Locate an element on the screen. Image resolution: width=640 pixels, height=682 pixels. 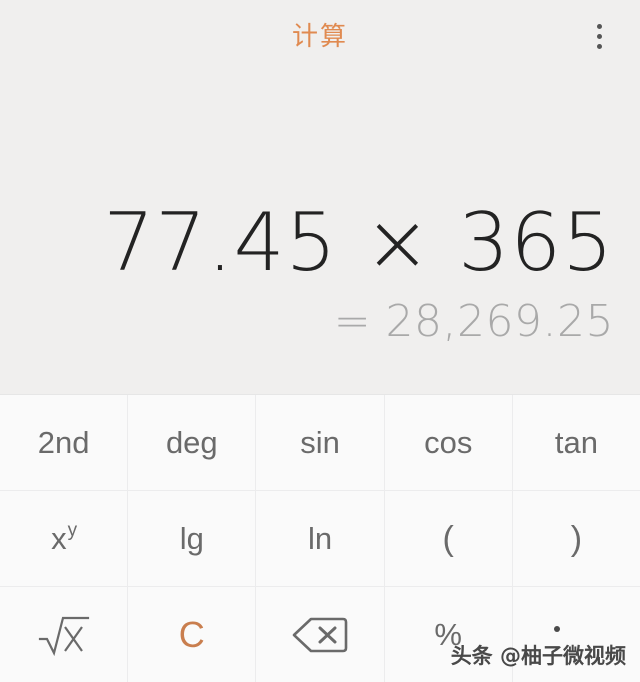
key-power: xy is located at coordinates (64, 538).